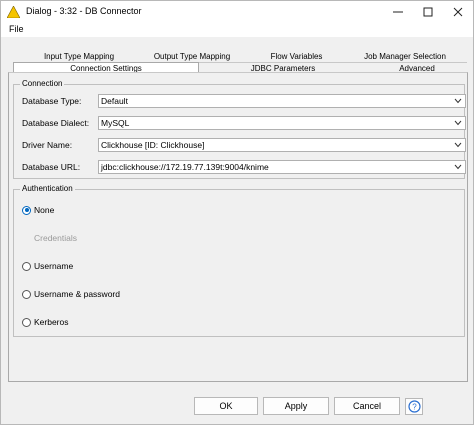 Image resolution: width=474 pixels, height=425 pixels. What do you see at coordinates (114, 101) in the screenshot?
I see `database-type-value: Default` at bounding box center [114, 101].